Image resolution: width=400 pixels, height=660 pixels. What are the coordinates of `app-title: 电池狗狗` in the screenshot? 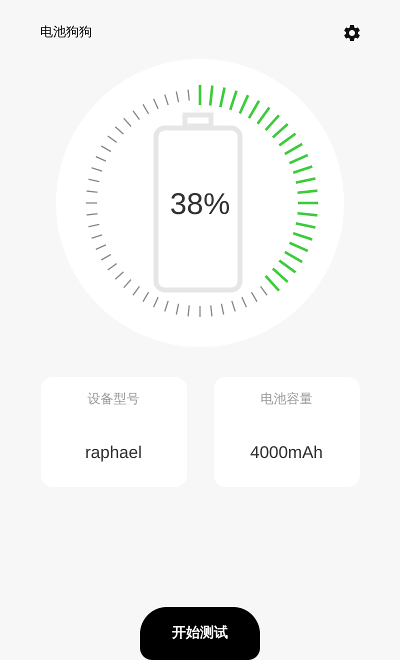 It's located at (66, 33).